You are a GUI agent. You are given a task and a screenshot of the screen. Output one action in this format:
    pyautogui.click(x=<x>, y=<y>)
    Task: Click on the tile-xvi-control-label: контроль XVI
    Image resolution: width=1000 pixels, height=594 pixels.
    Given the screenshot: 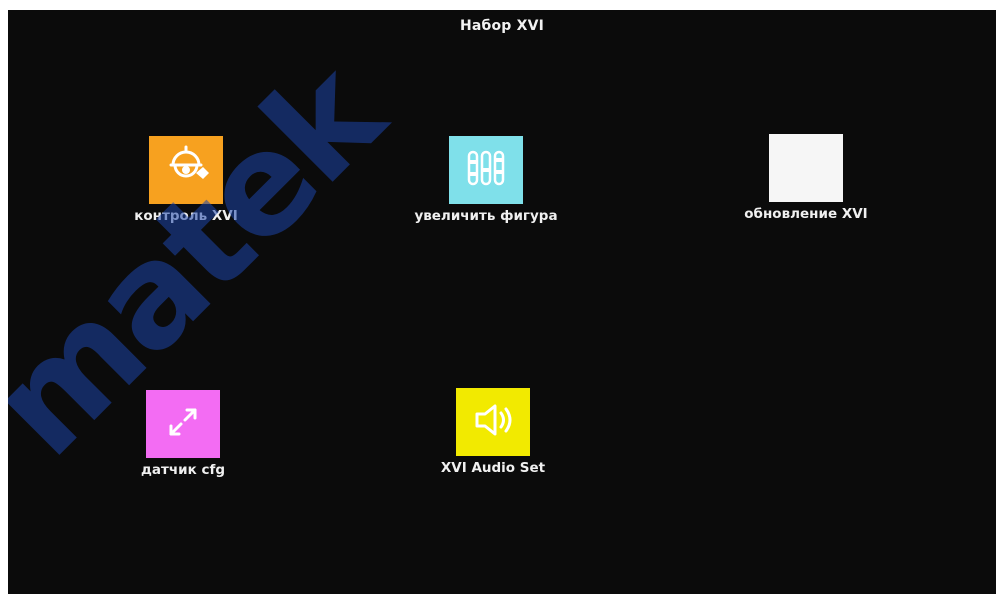 What is the action you would take?
    pyautogui.click(x=186, y=216)
    